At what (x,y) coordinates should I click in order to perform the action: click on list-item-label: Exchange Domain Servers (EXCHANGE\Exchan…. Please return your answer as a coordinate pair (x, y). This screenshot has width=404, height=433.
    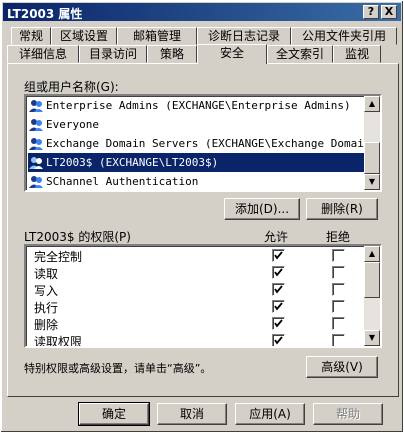
    Looking at the image, I should click on (214, 143).